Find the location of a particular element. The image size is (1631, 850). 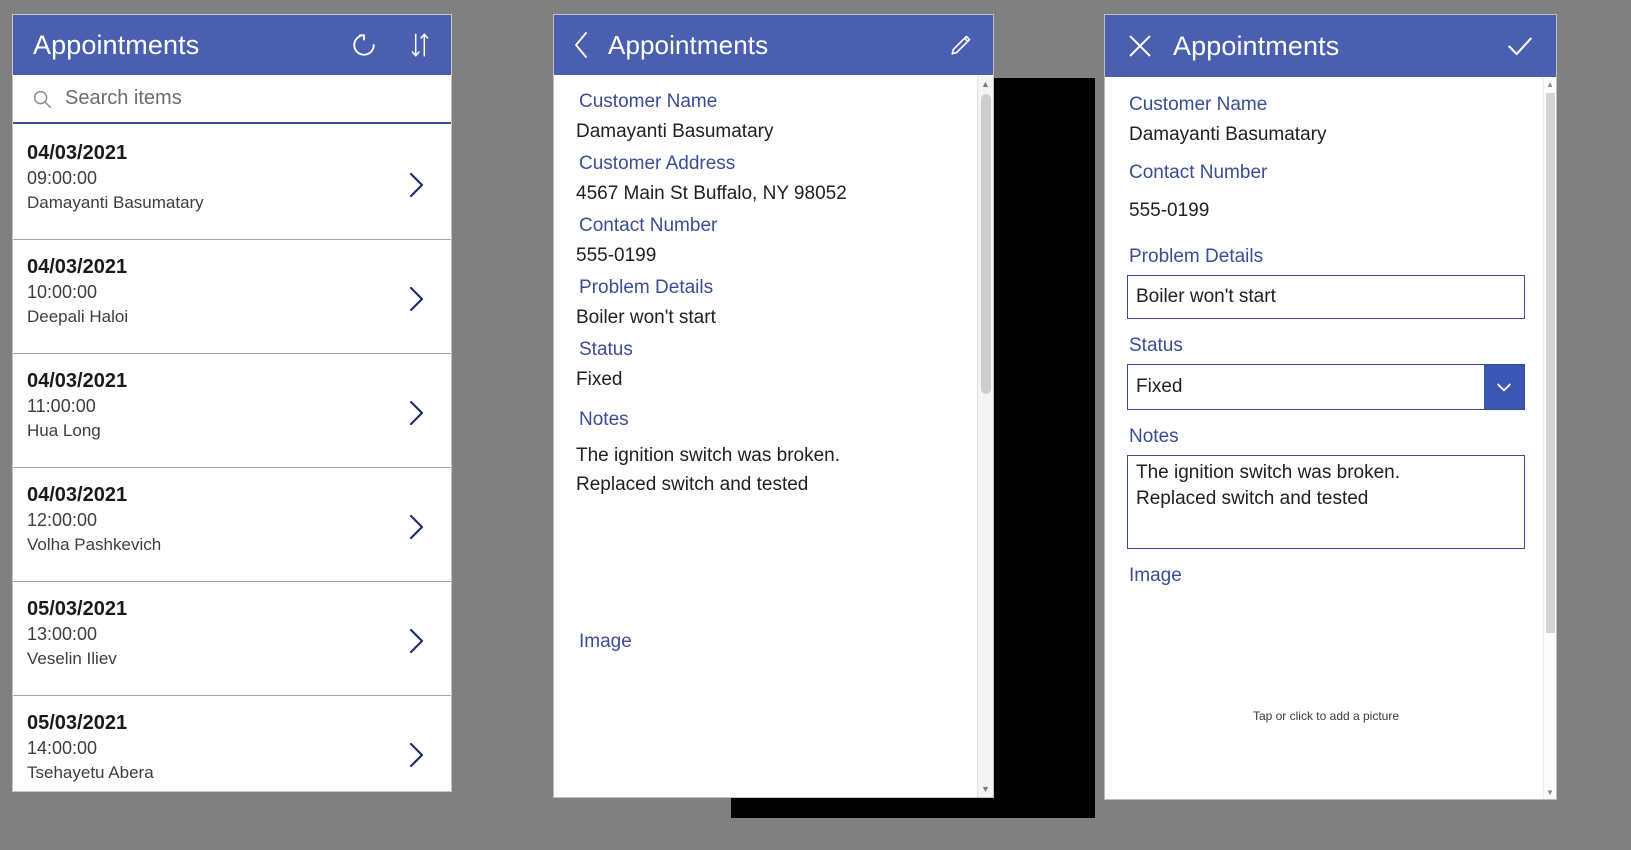

status-selected-value: Fixed is located at coordinates (1159, 386).